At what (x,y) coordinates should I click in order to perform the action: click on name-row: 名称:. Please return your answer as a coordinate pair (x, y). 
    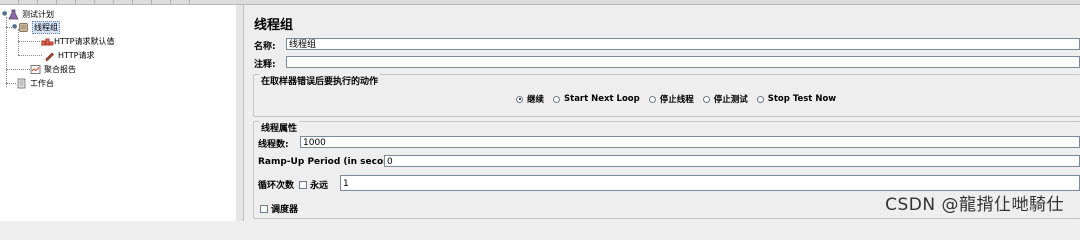
    Looking at the image, I should click on (265, 45).